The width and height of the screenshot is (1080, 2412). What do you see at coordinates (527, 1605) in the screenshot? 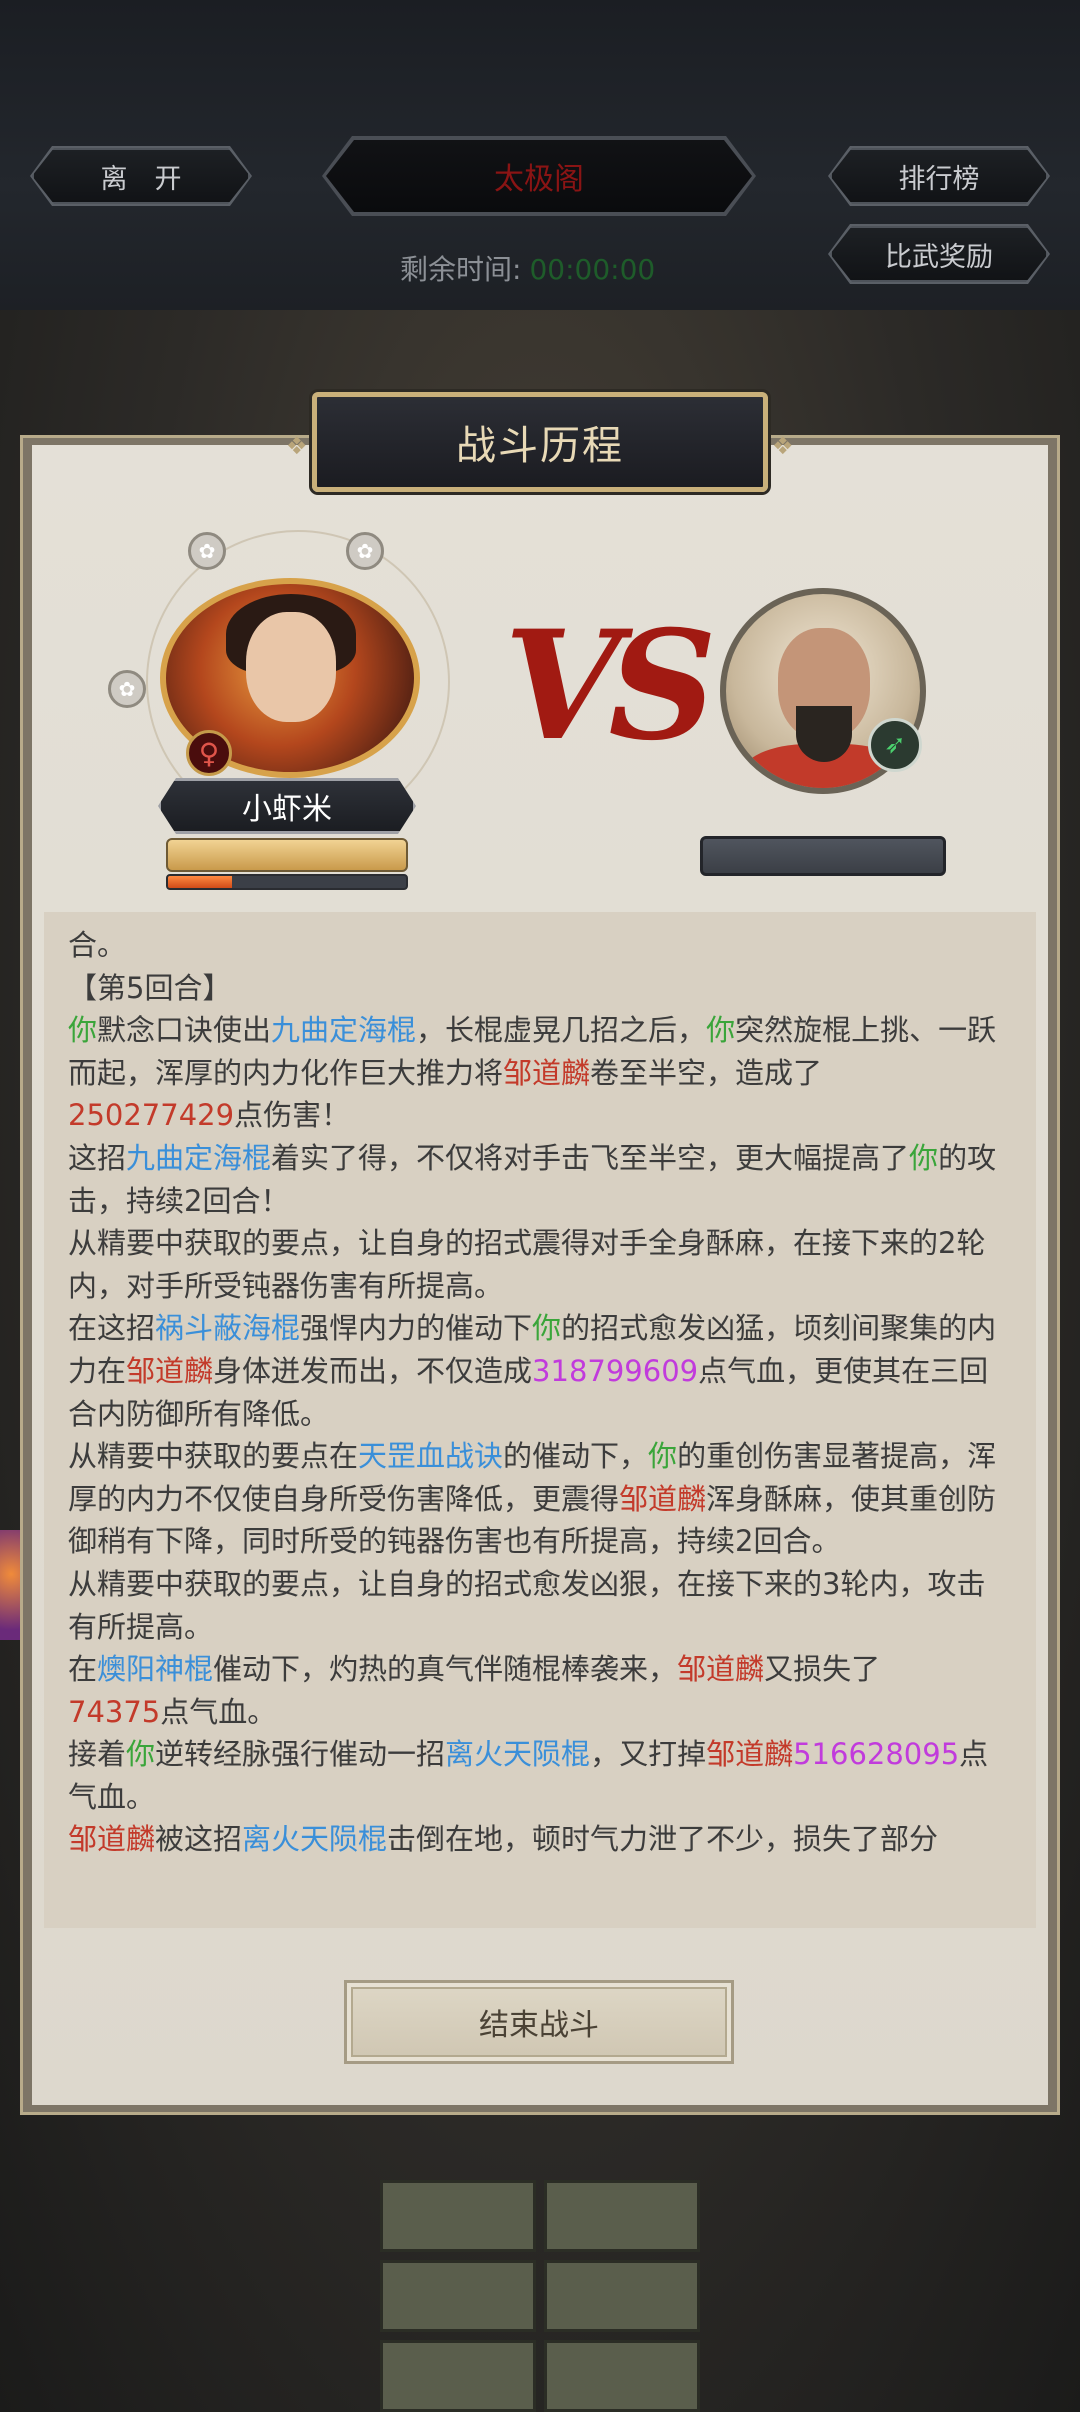
I see `log-line: 从精要中获取的要点，让自身的招式愈发凶狠，在接下来的3轮内，攻击有所提高。` at bounding box center [527, 1605].